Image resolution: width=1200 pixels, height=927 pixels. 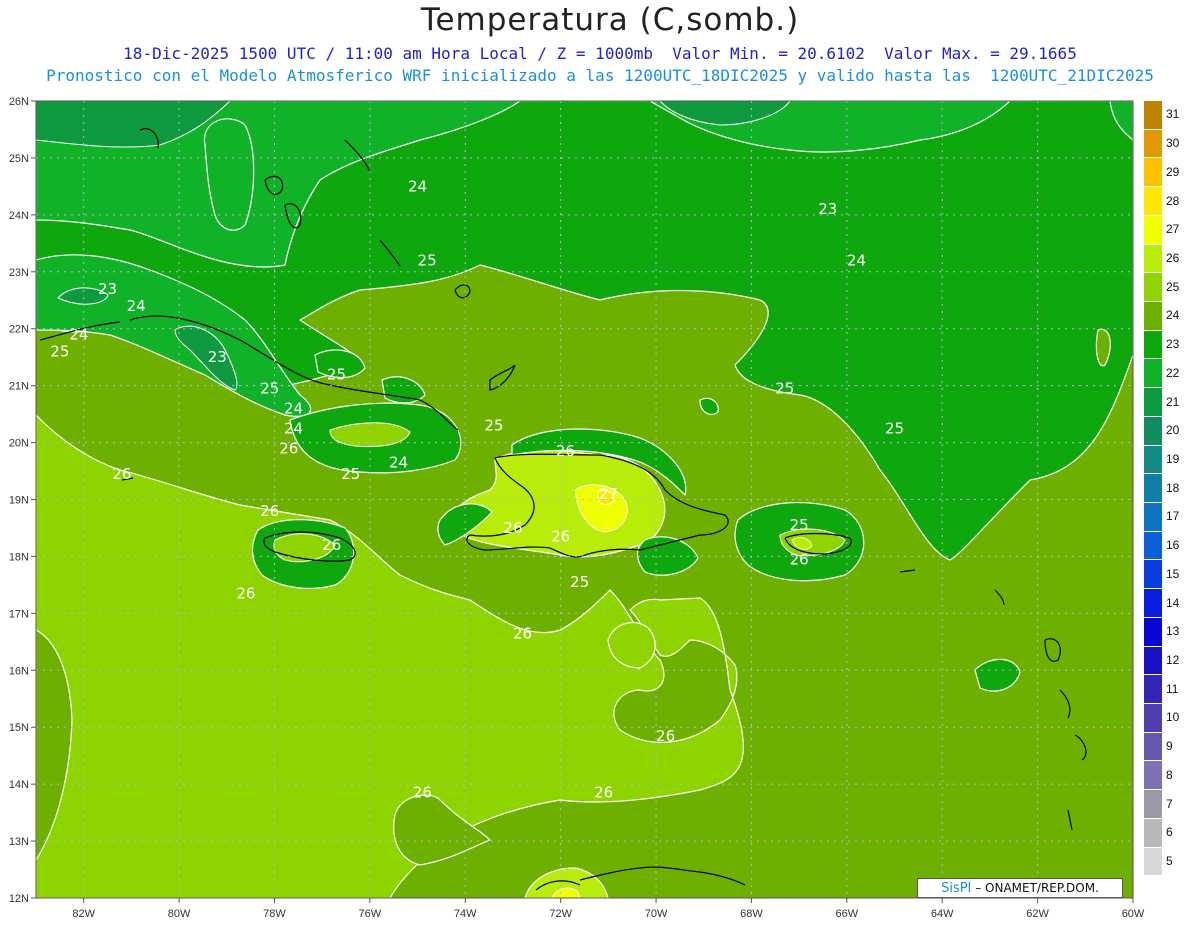 I want to click on lat-tick-label: 26N, so click(x=19, y=102).